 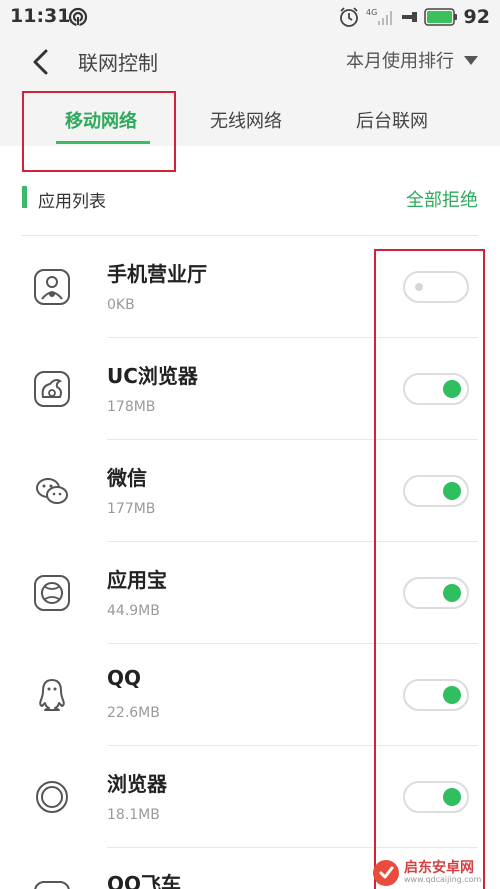 What do you see at coordinates (133, 611) in the screenshot?
I see `app-usage: 44.9MB` at bounding box center [133, 611].